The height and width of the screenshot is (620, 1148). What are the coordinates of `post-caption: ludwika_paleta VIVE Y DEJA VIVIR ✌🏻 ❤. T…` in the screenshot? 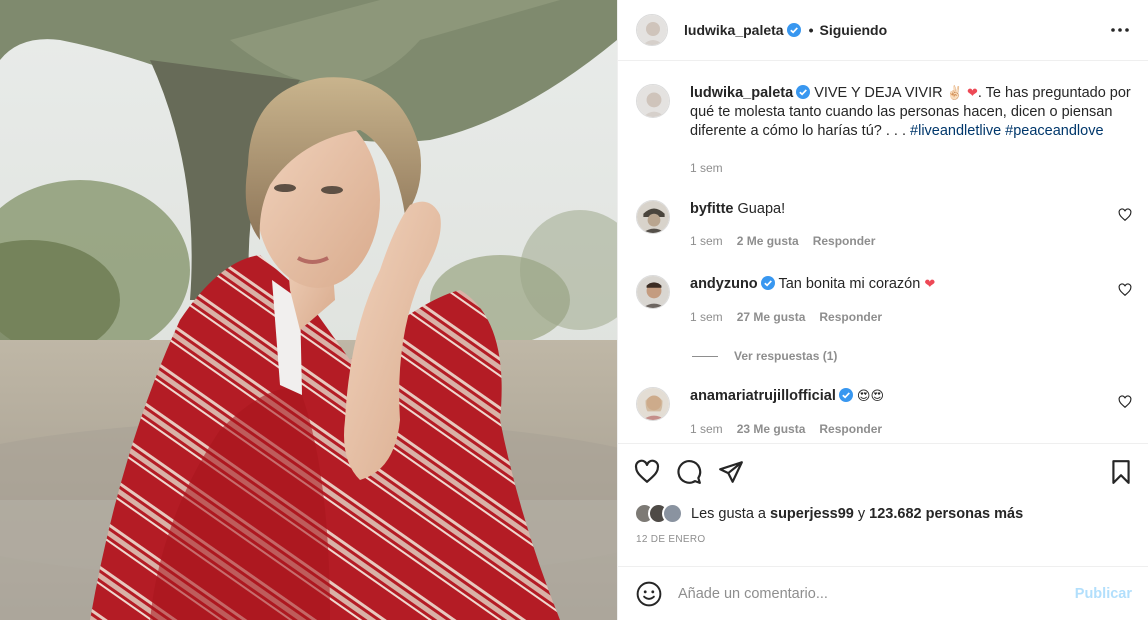 It's located at (884, 120).